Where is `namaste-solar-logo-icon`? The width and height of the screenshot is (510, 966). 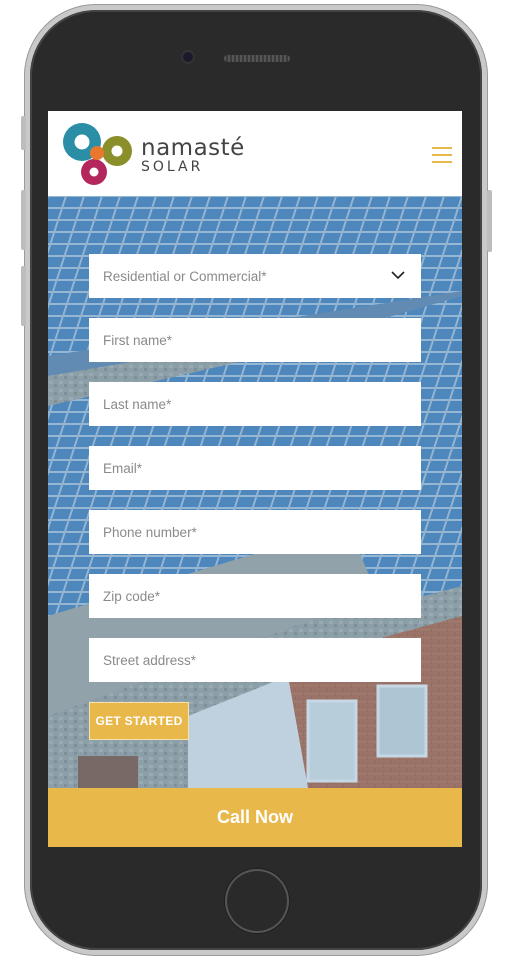
namaste-solar-logo-icon is located at coordinates (98, 154).